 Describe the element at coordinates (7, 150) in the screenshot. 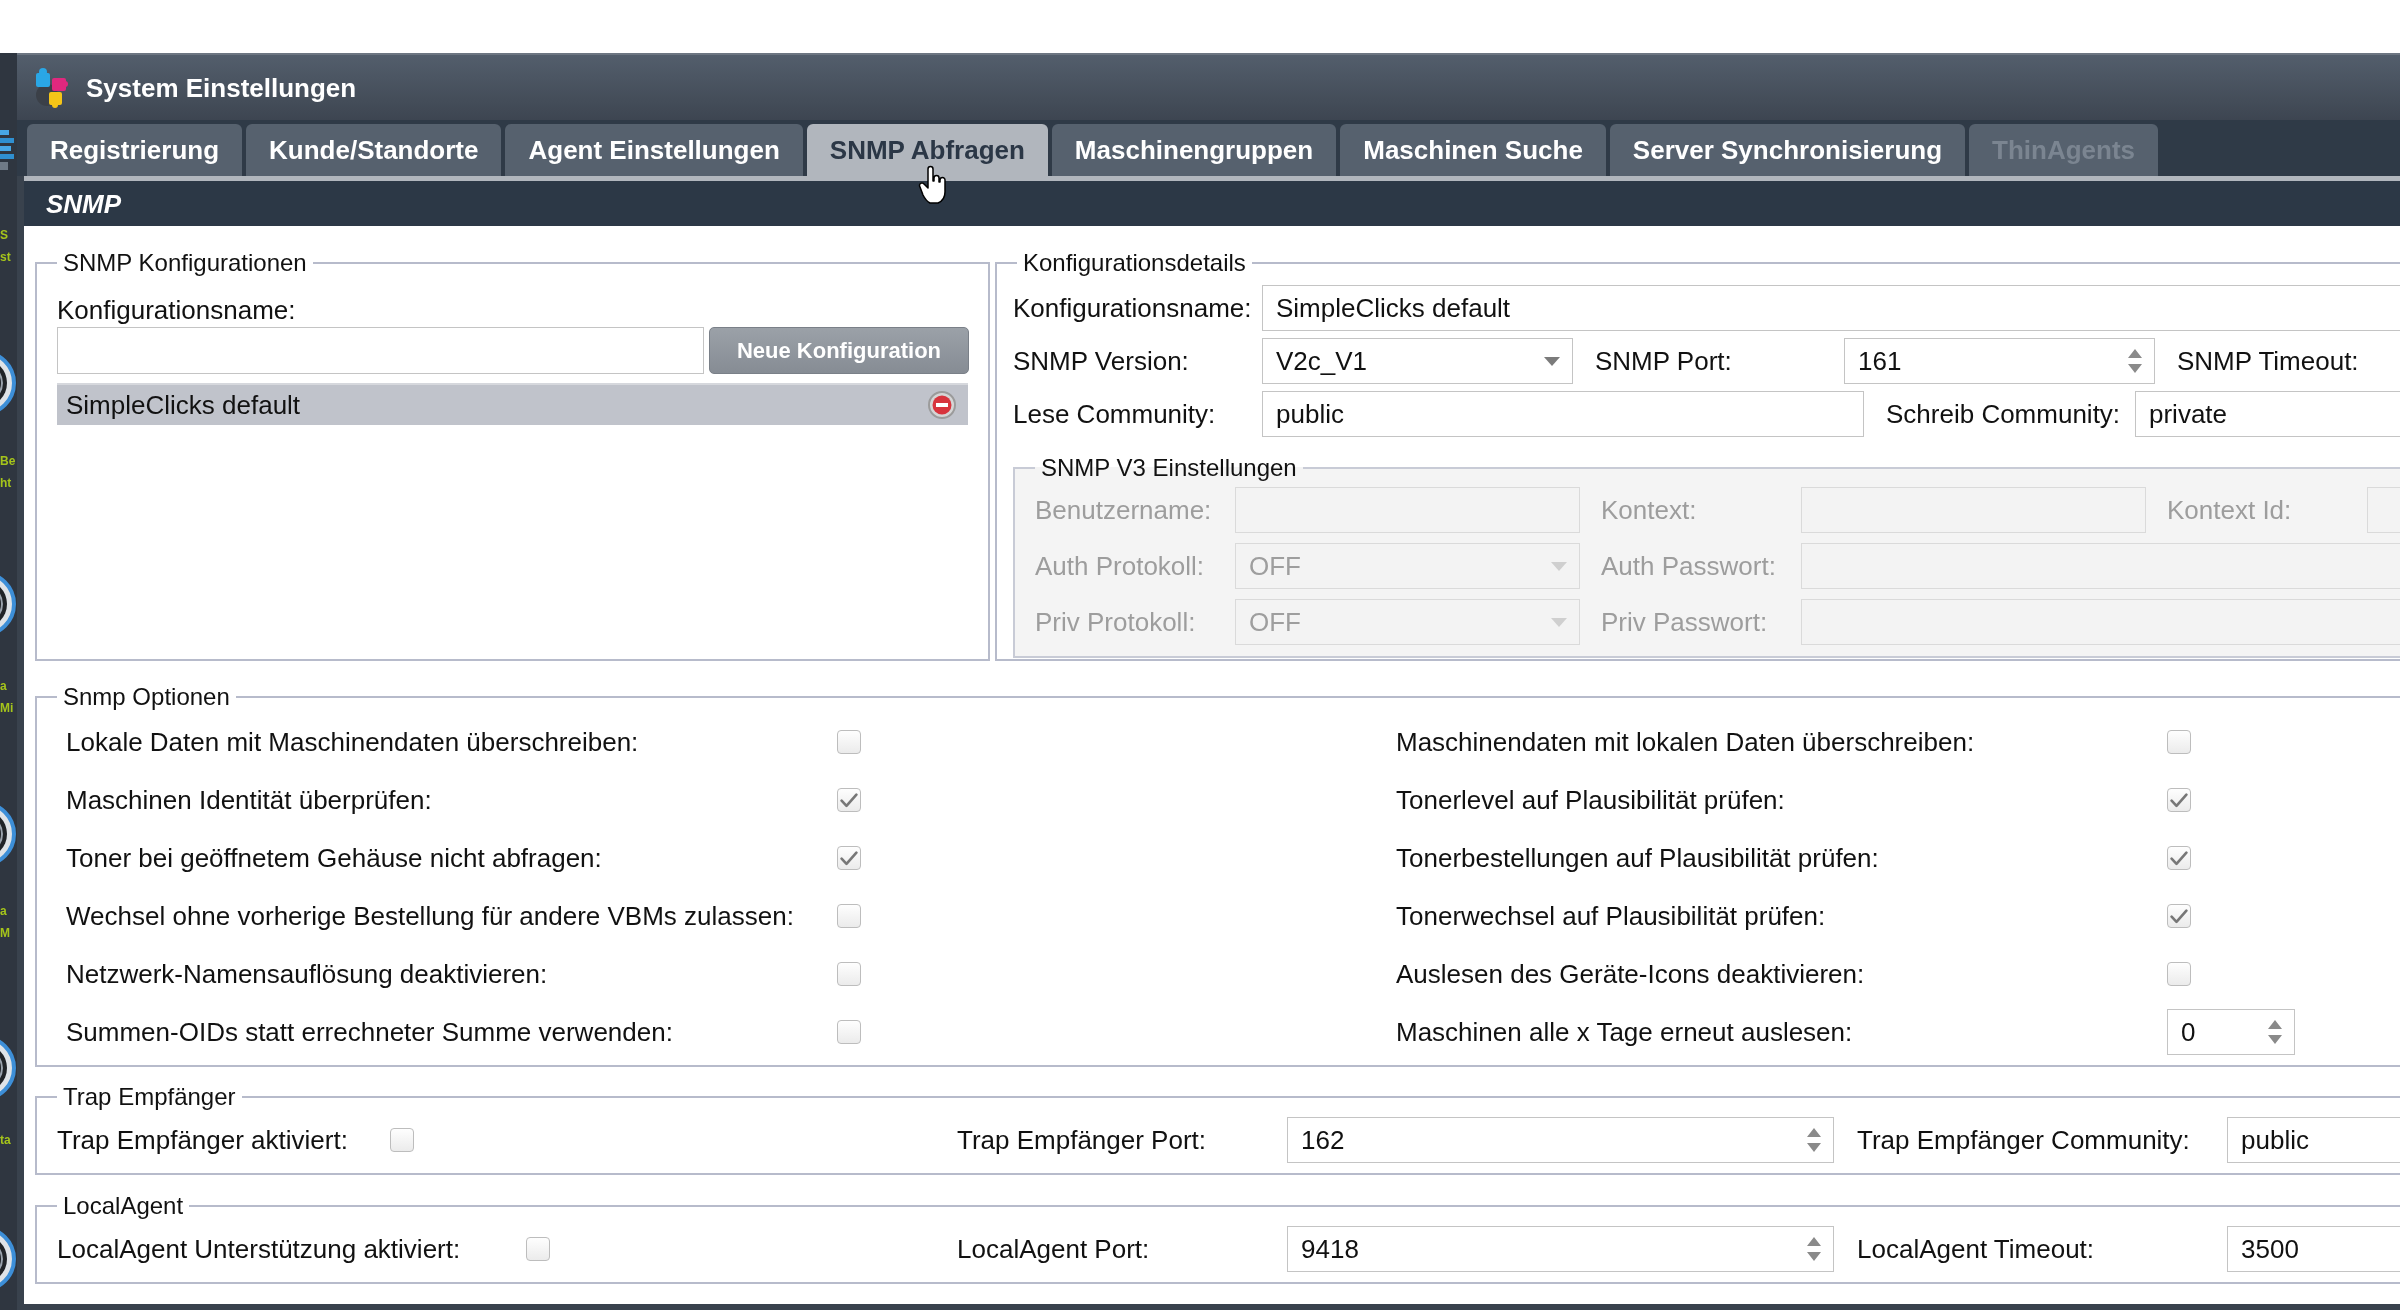

I see `bars-icon` at that location.